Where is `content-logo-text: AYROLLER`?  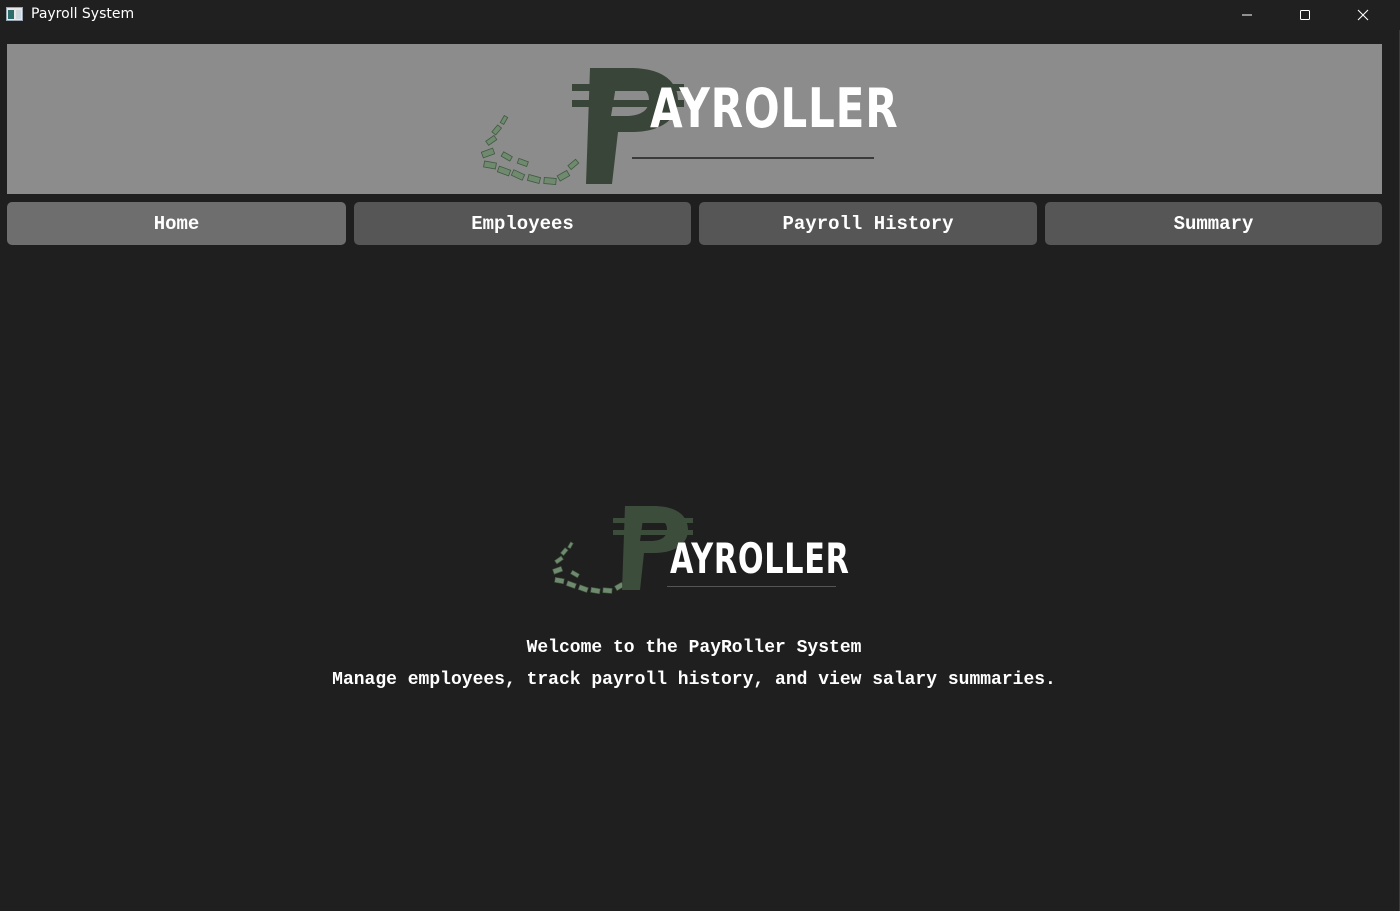 content-logo-text: AYROLLER is located at coordinates (760, 558).